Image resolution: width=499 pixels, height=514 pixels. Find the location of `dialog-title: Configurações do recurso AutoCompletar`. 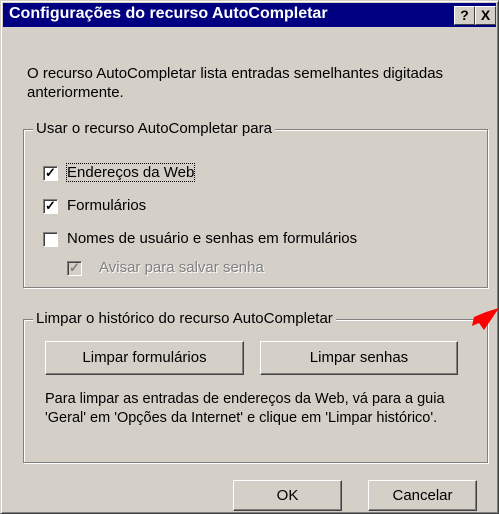

dialog-title: Configurações do recurso AutoCompletar is located at coordinates (168, 13).